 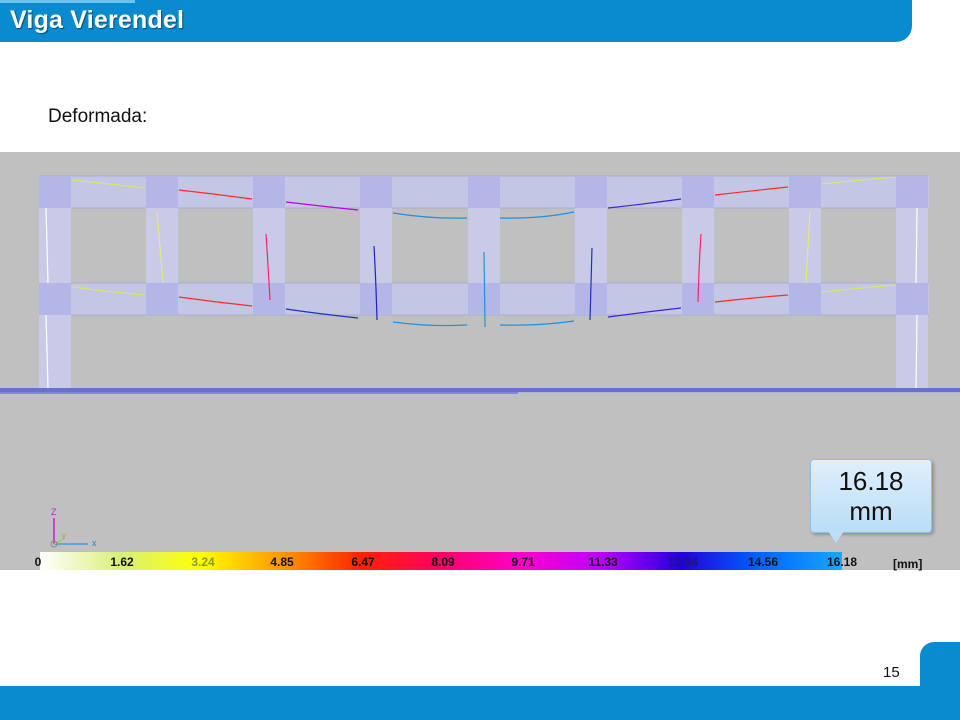 I want to click on colorbar-tick: 4.85, so click(x=282, y=562).